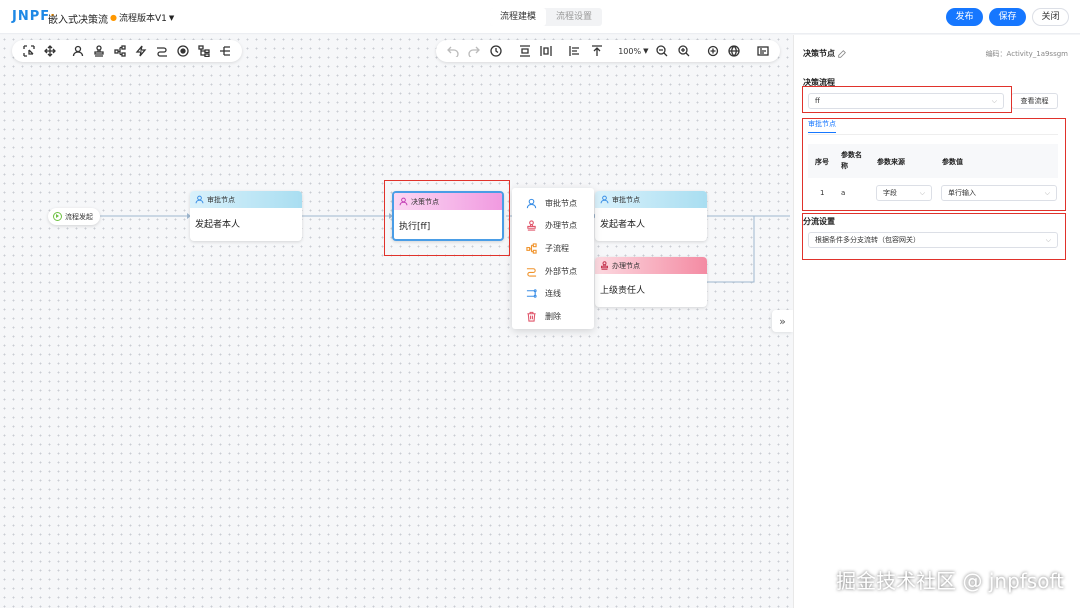 The image size is (1080, 608). What do you see at coordinates (445, 248) in the screenshot?
I see `flow-connectors` at bounding box center [445, 248].